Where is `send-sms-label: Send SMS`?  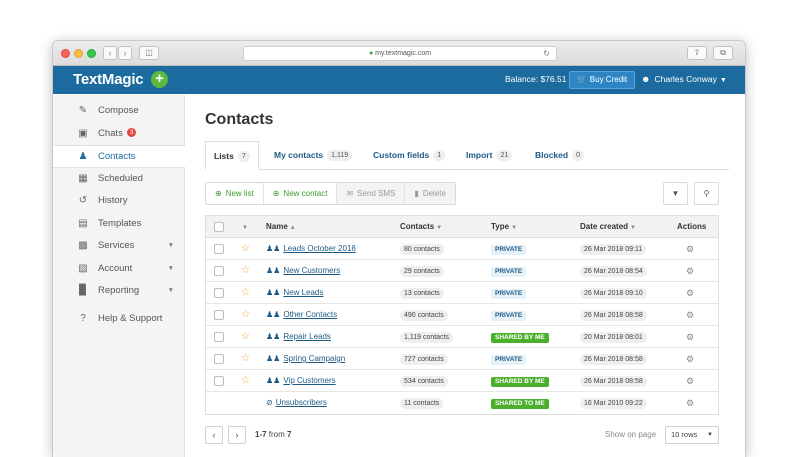 send-sms-label: Send SMS is located at coordinates (376, 193).